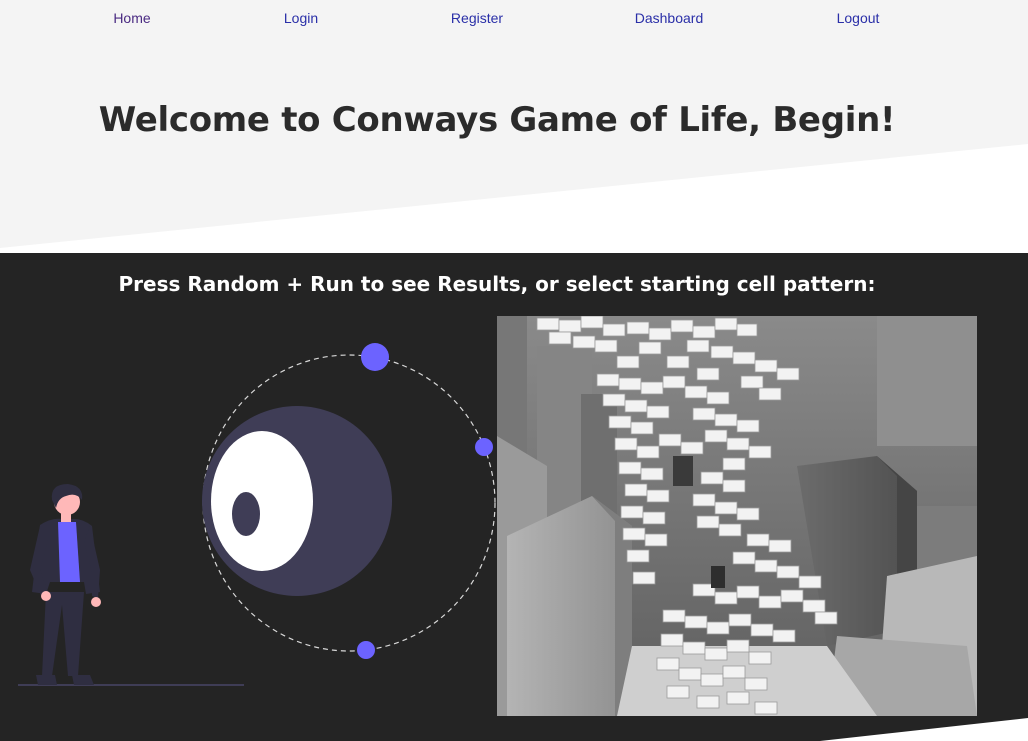 This screenshot has width=1028, height=741. I want to click on nav-login-link: Login, so click(301, 18).